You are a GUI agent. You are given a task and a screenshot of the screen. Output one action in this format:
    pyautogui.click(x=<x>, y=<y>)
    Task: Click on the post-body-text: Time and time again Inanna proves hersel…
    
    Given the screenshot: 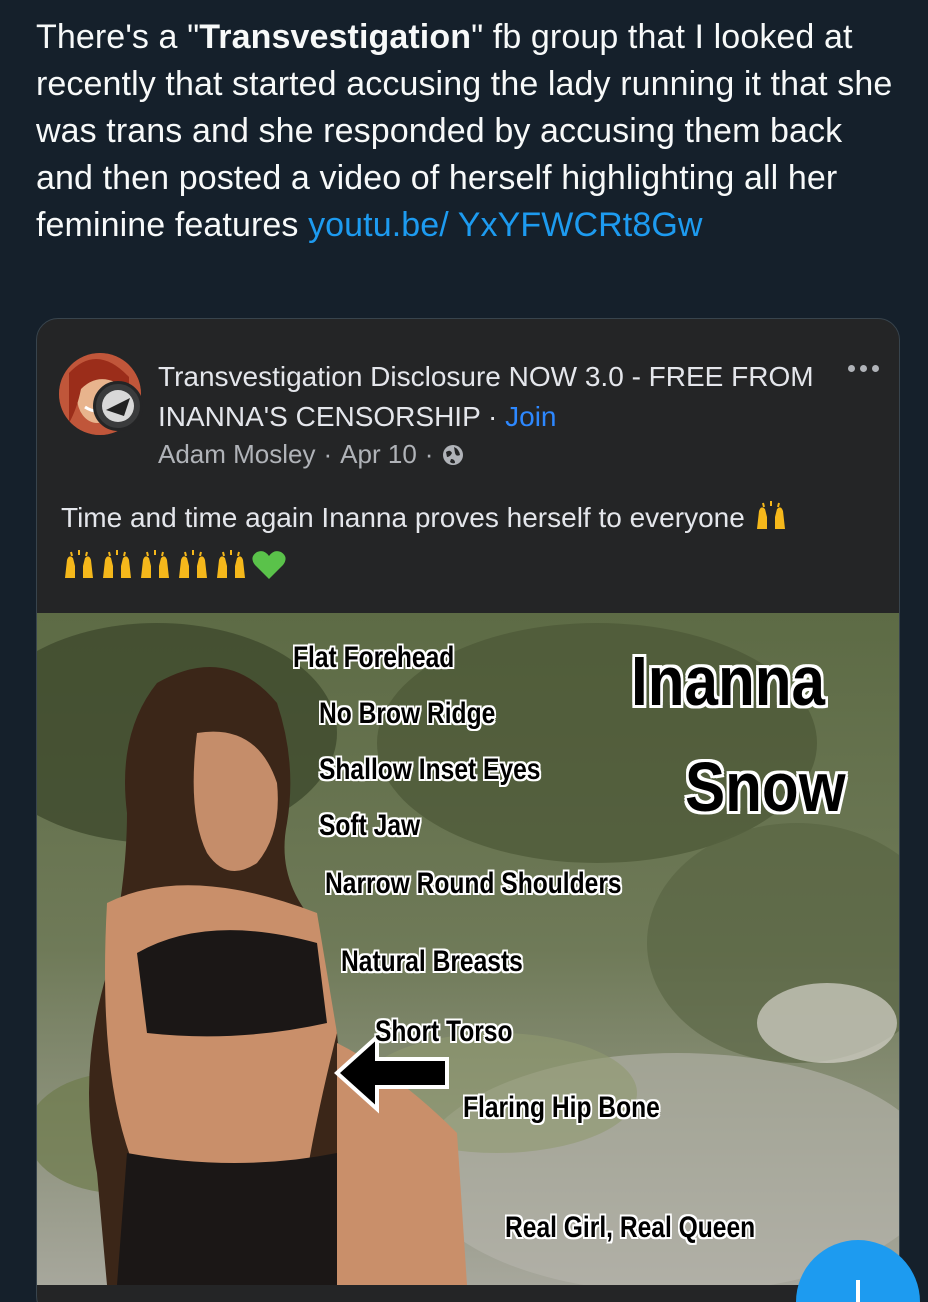 What is the action you would take?
    pyautogui.click(x=403, y=517)
    